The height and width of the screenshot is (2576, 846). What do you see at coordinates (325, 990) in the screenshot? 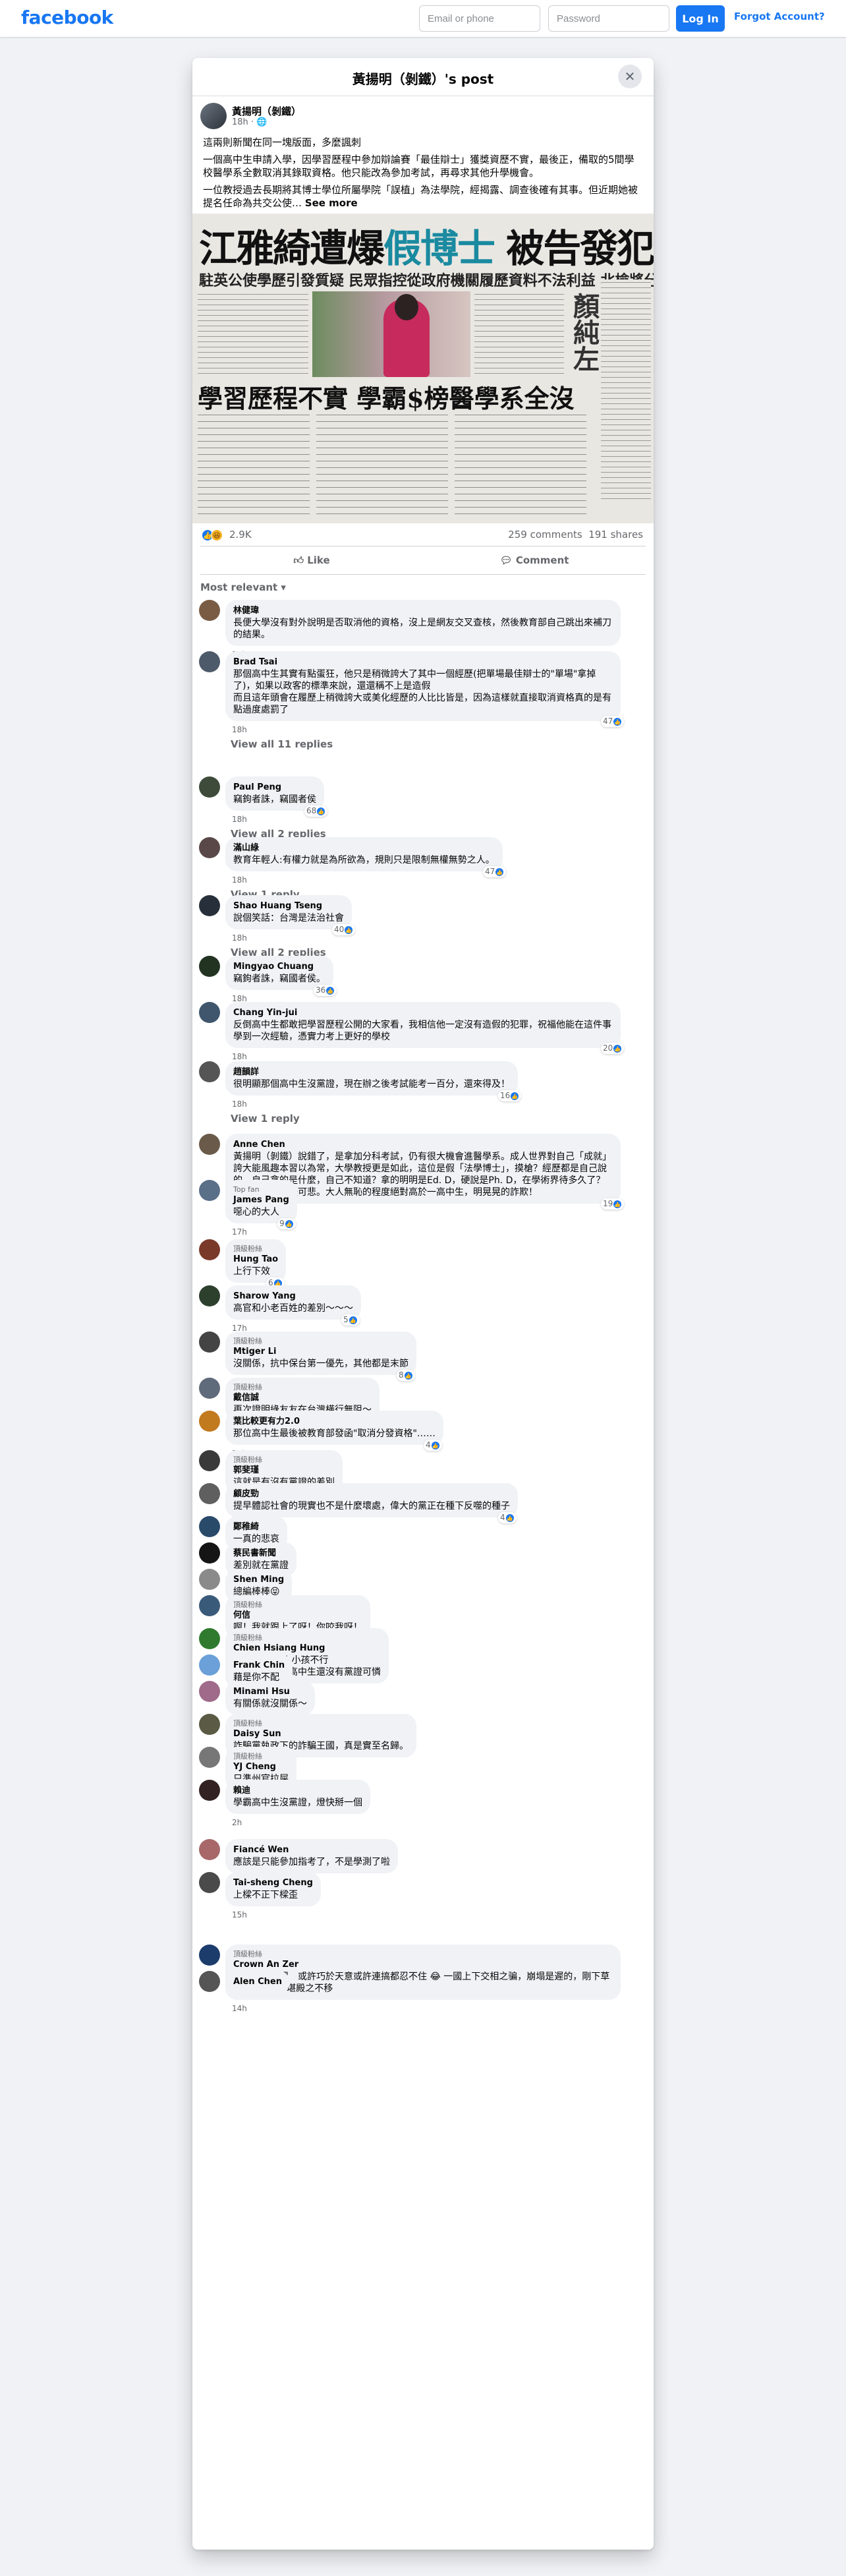
I see `comment-reaction-count: 36 👍` at bounding box center [325, 990].